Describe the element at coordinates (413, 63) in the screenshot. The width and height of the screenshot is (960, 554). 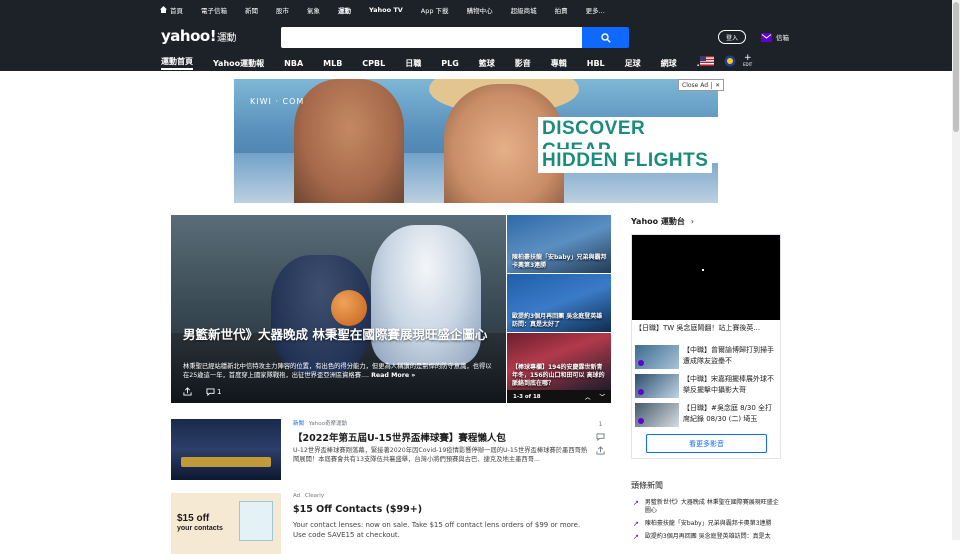
I see `subnav-npb: 日職` at that location.